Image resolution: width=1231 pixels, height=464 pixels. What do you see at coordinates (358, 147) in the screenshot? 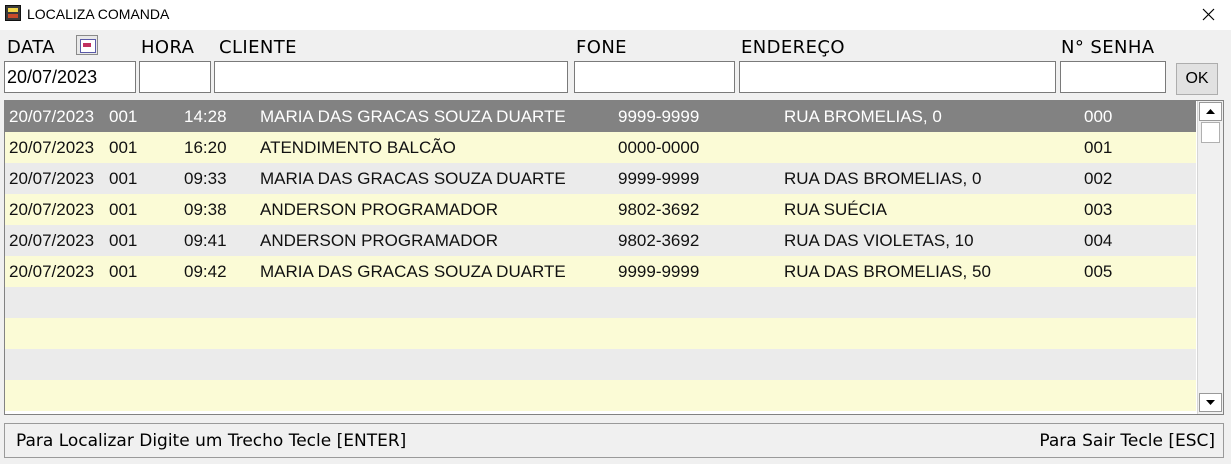
I see `cell-cliente: ATENDIMENTO BALCÃO` at bounding box center [358, 147].